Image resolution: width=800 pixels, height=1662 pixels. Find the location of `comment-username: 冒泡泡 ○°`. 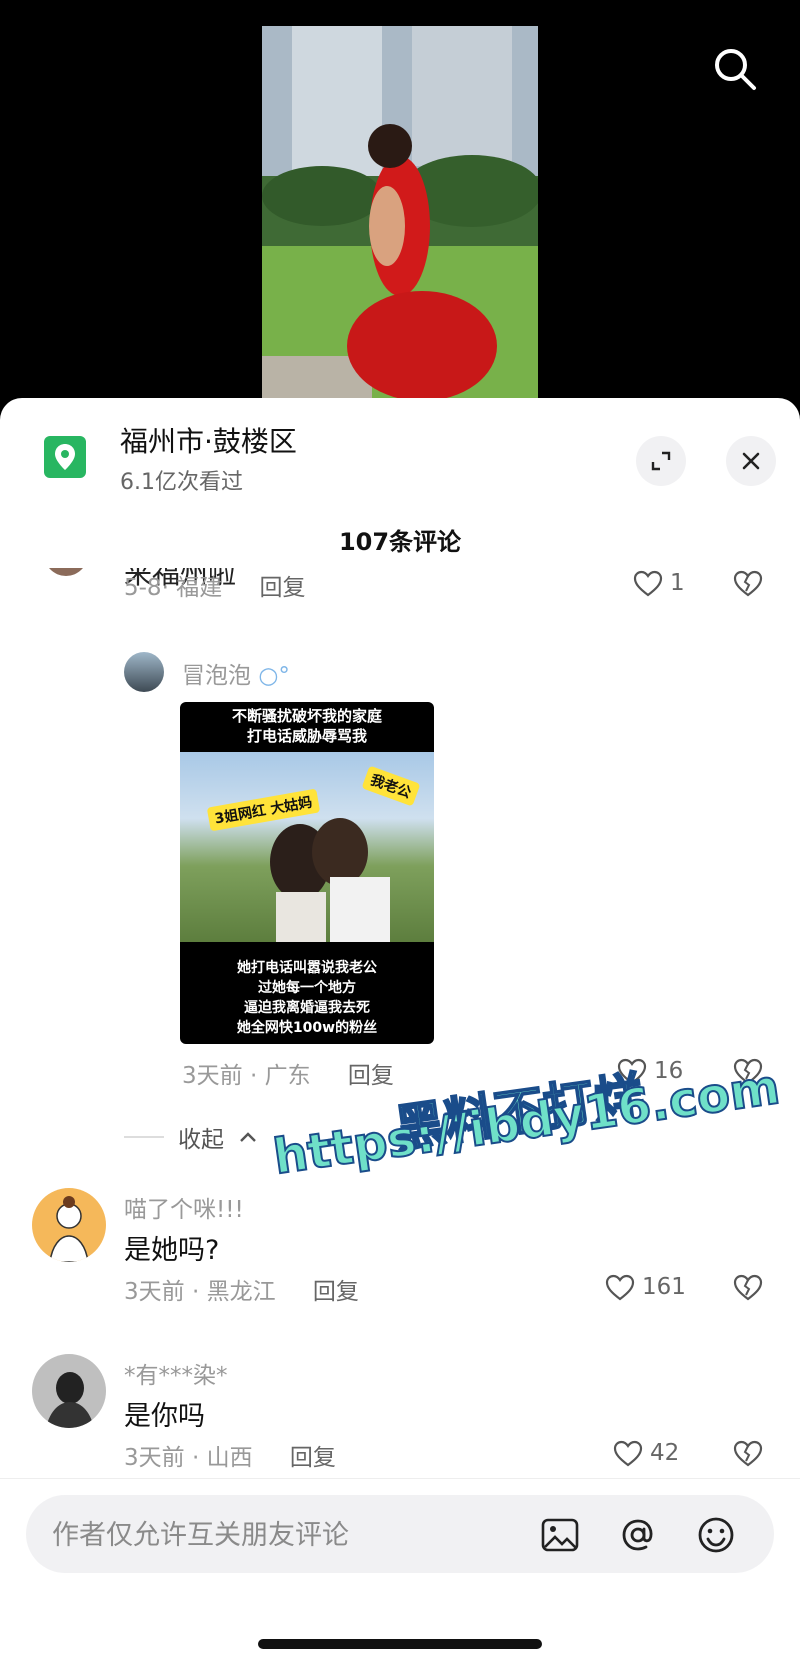

comment-username: 冒泡泡 ○° is located at coordinates (236, 673).